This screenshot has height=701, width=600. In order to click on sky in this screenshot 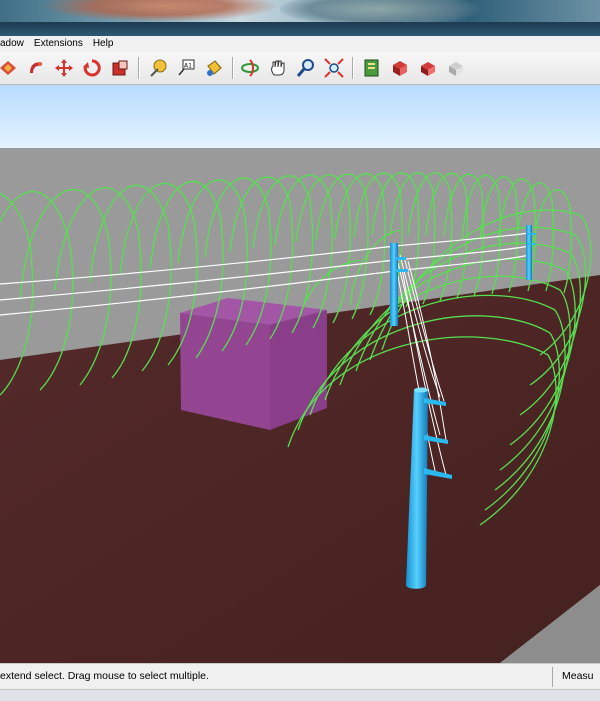, I will do `click(300, 116)`.